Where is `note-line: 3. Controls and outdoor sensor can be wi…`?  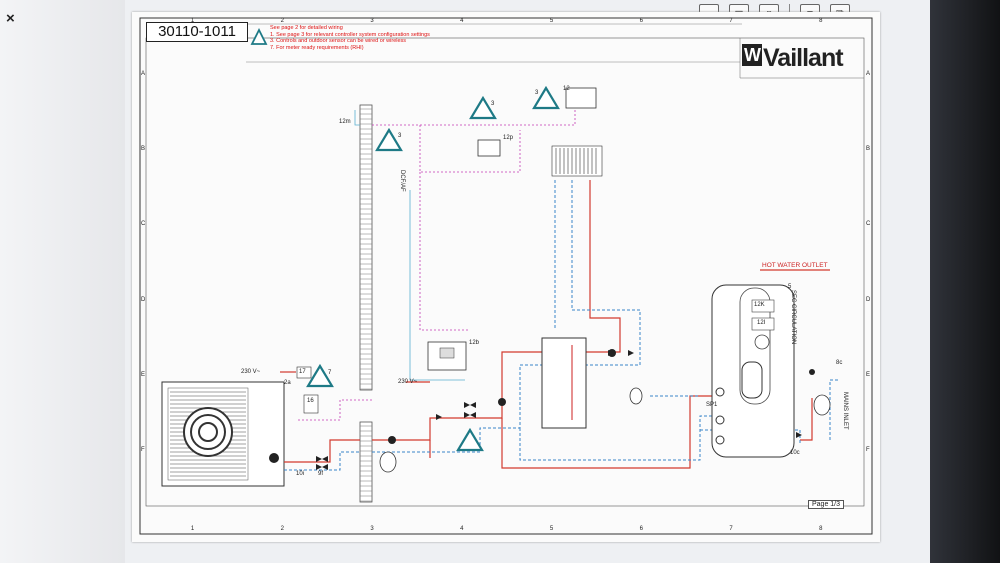 note-line: 3. Controls and outdoor sensor can be wi… is located at coordinates (338, 41).